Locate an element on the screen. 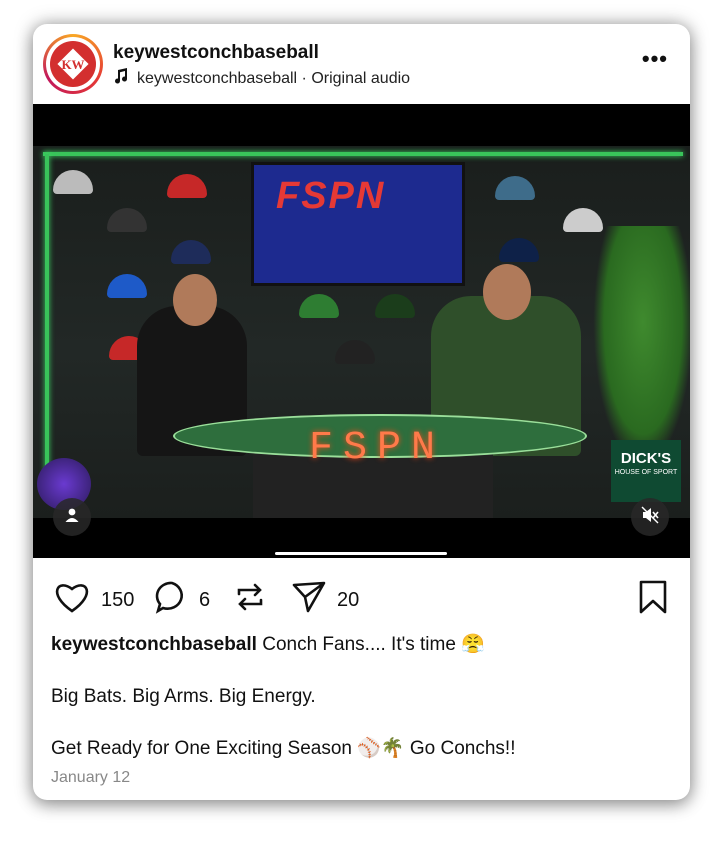 Image resolution: width=723 pixels, height=843 pixels. paper-plane-icon is located at coordinates (309, 600).